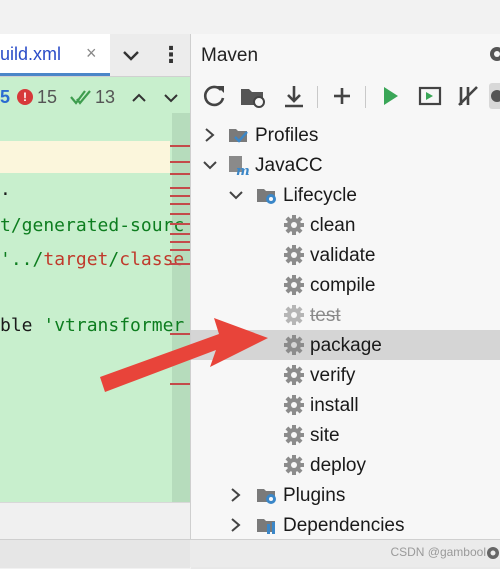 The image size is (500, 569). I want to click on tree-node-profiles: Profiles, so click(345, 135).